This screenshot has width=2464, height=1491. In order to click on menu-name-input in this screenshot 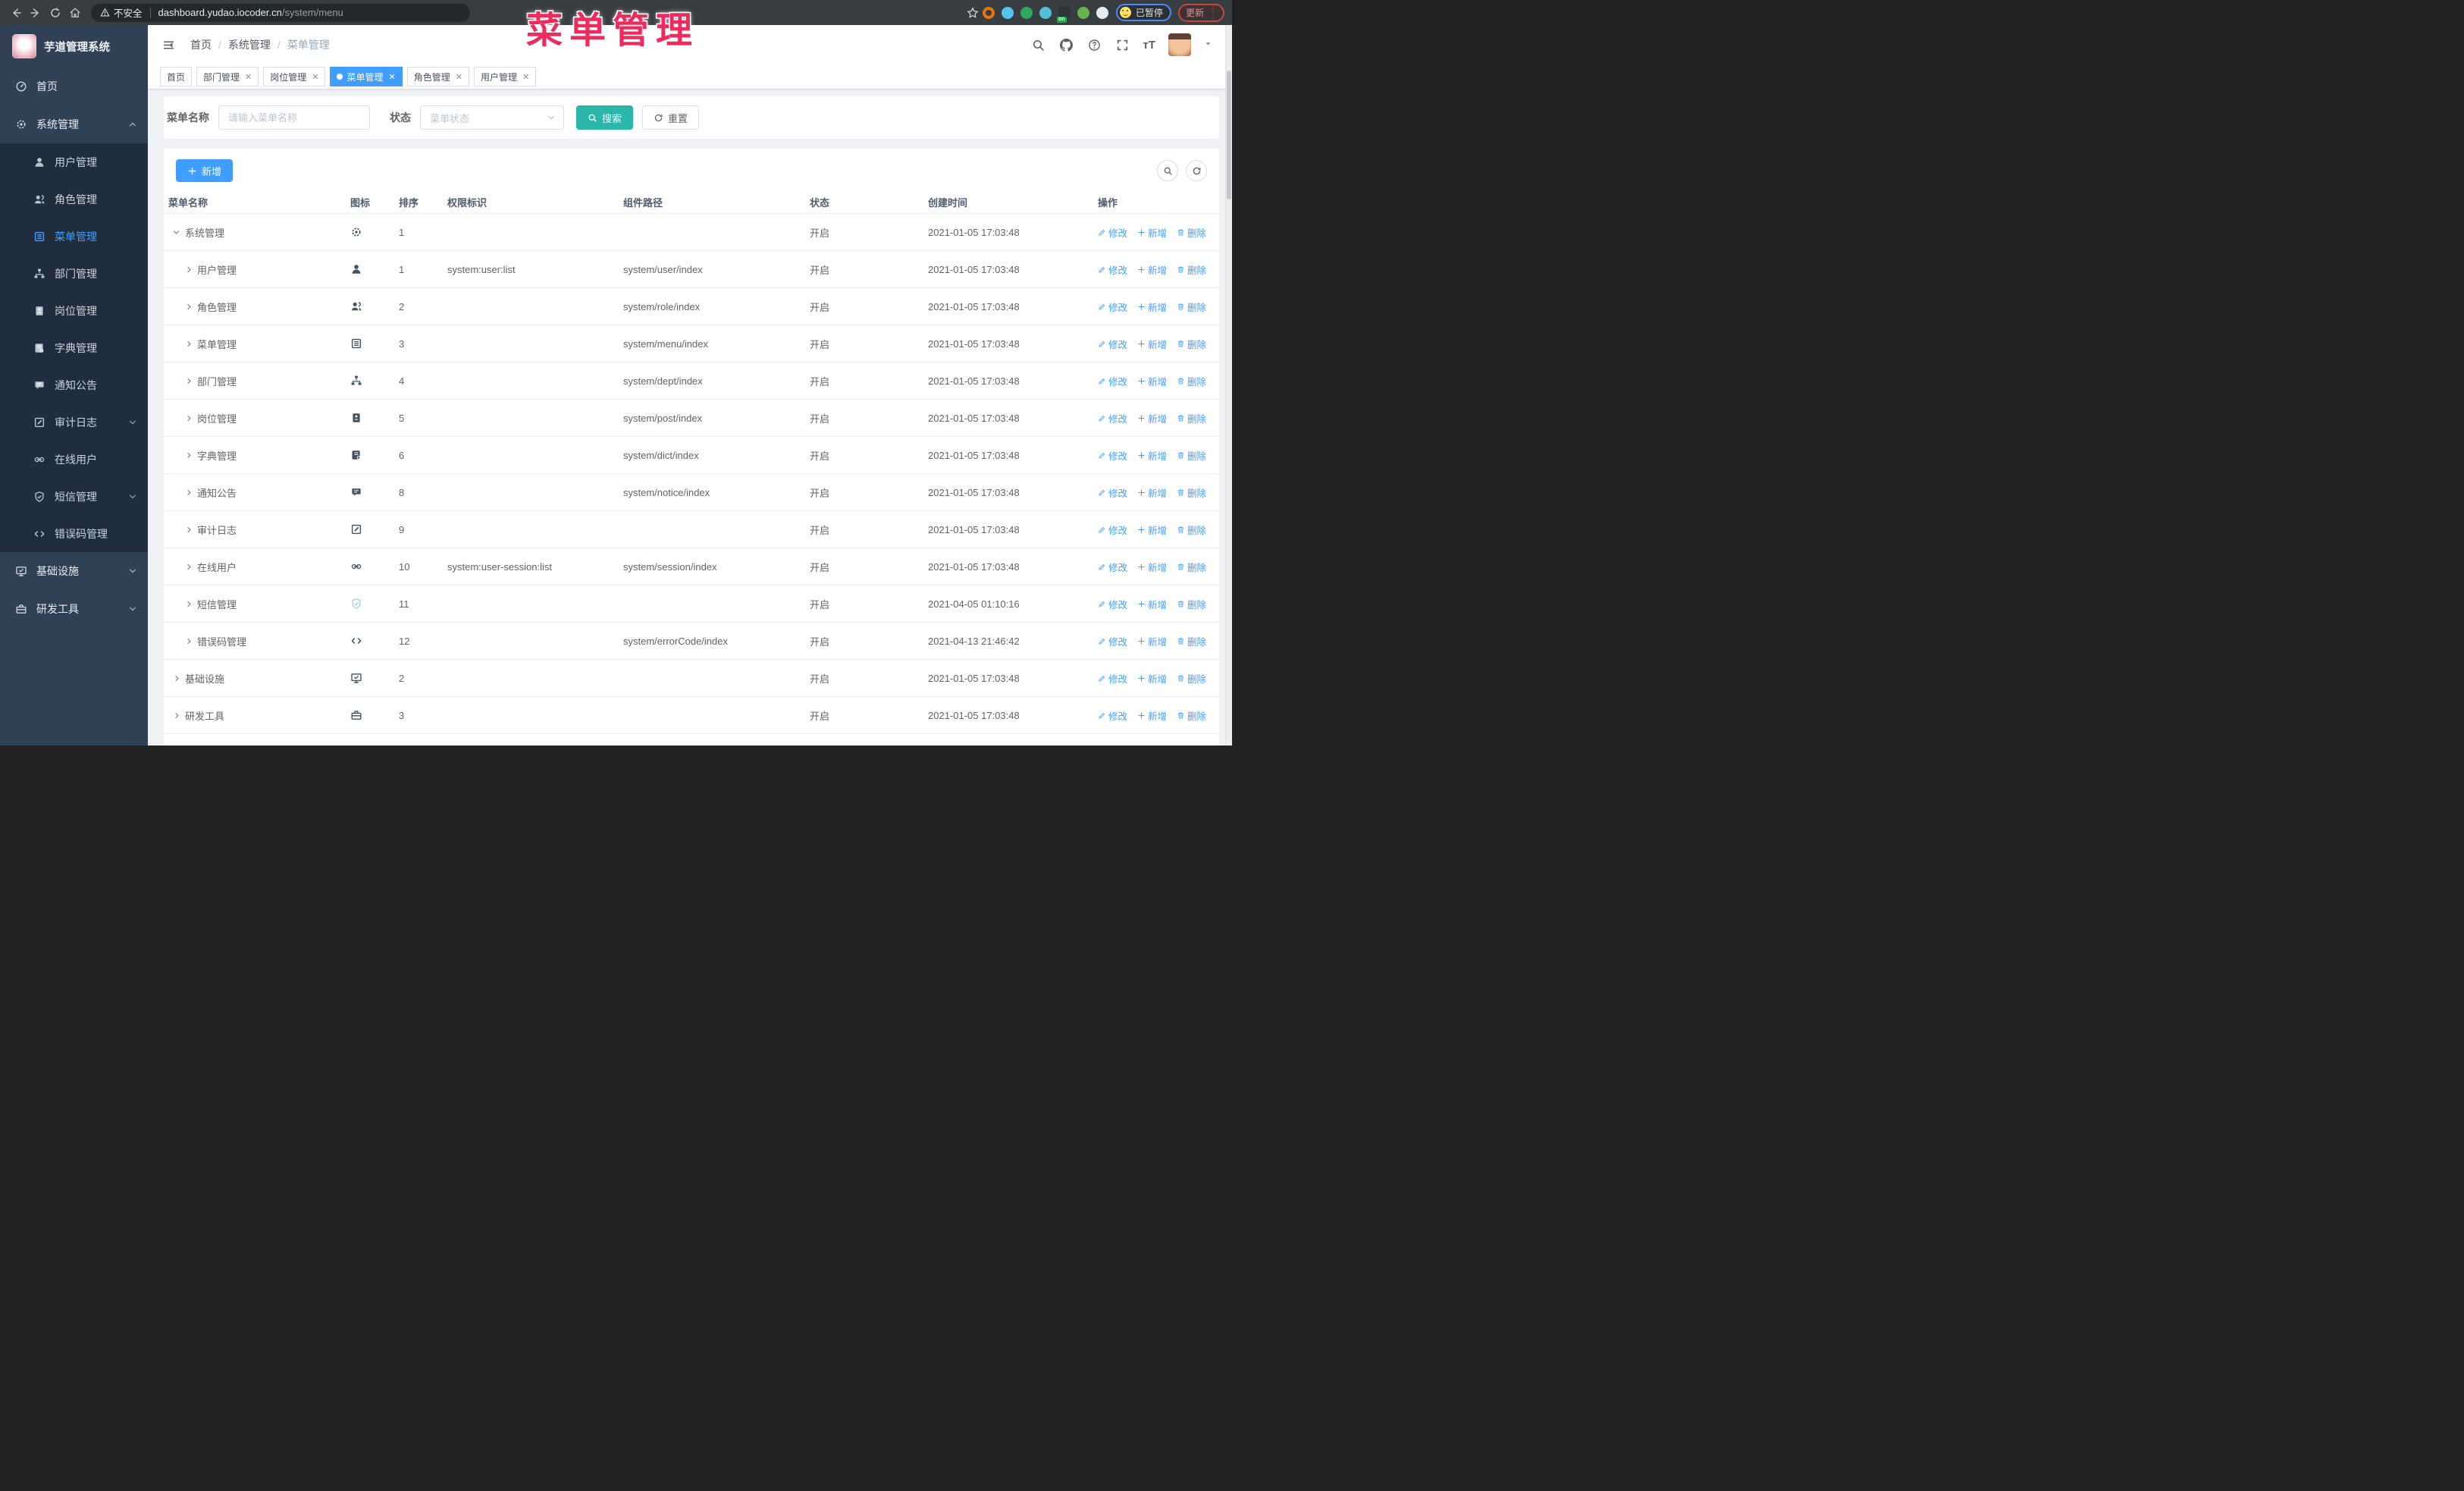, I will do `click(294, 117)`.